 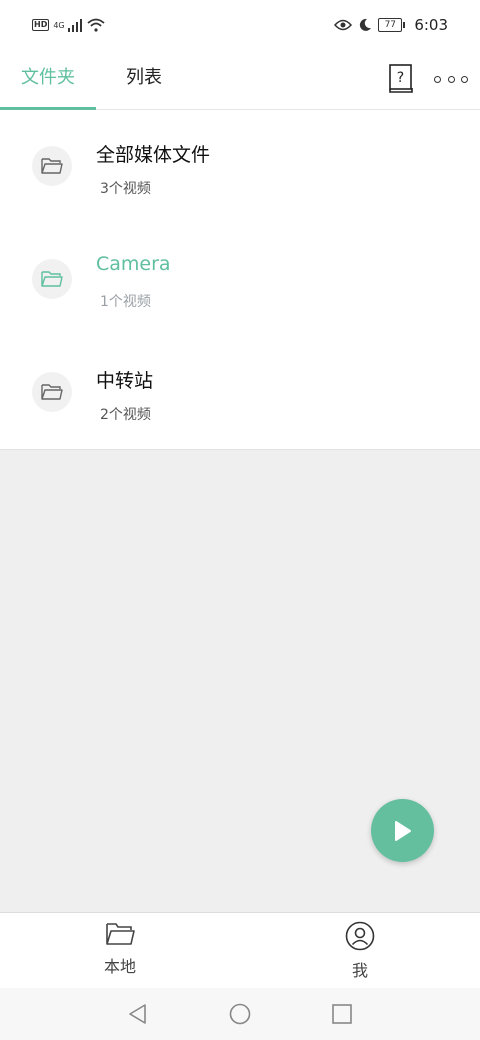 I want to click on recents-button, so click(x=342, y=1014).